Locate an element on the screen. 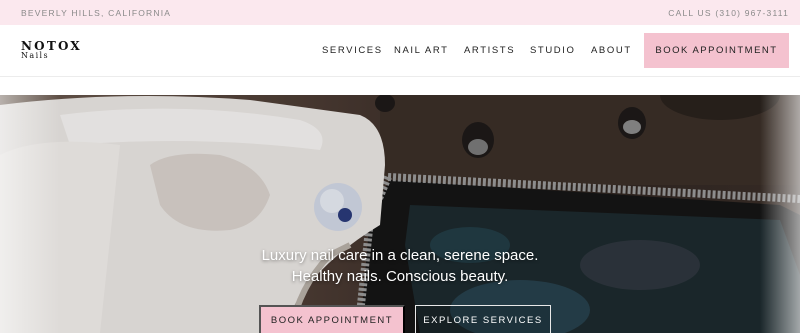  nav-item-studio: STUDIO is located at coordinates (553, 50).